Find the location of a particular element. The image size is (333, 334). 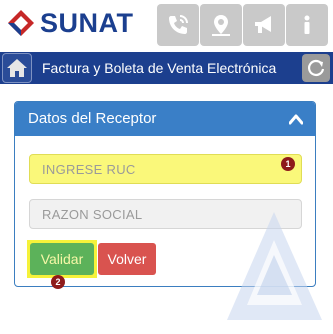

ruc-placeholder: INGRESE RUC is located at coordinates (89, 169).